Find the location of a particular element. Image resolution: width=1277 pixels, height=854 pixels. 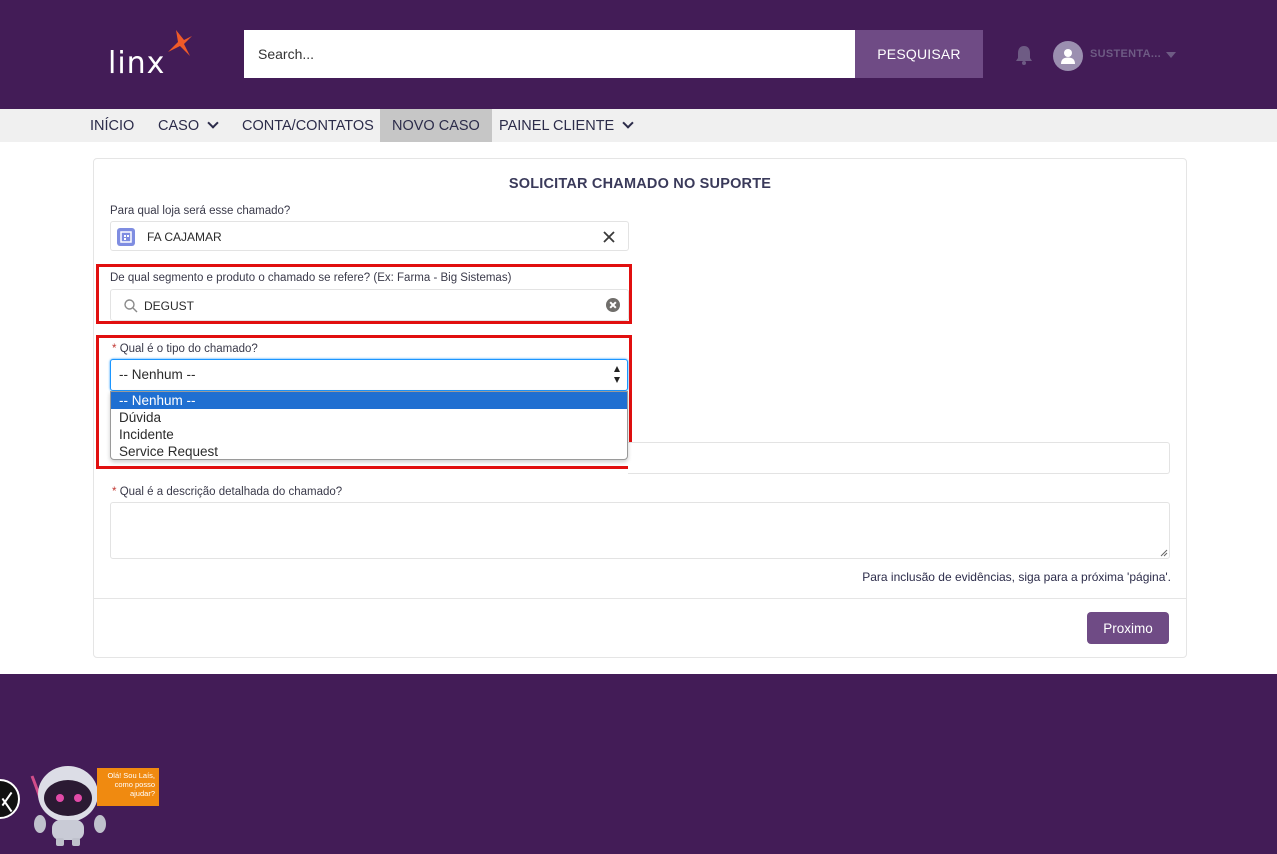

select-arrows-icon is located at coordinates (618, 375).